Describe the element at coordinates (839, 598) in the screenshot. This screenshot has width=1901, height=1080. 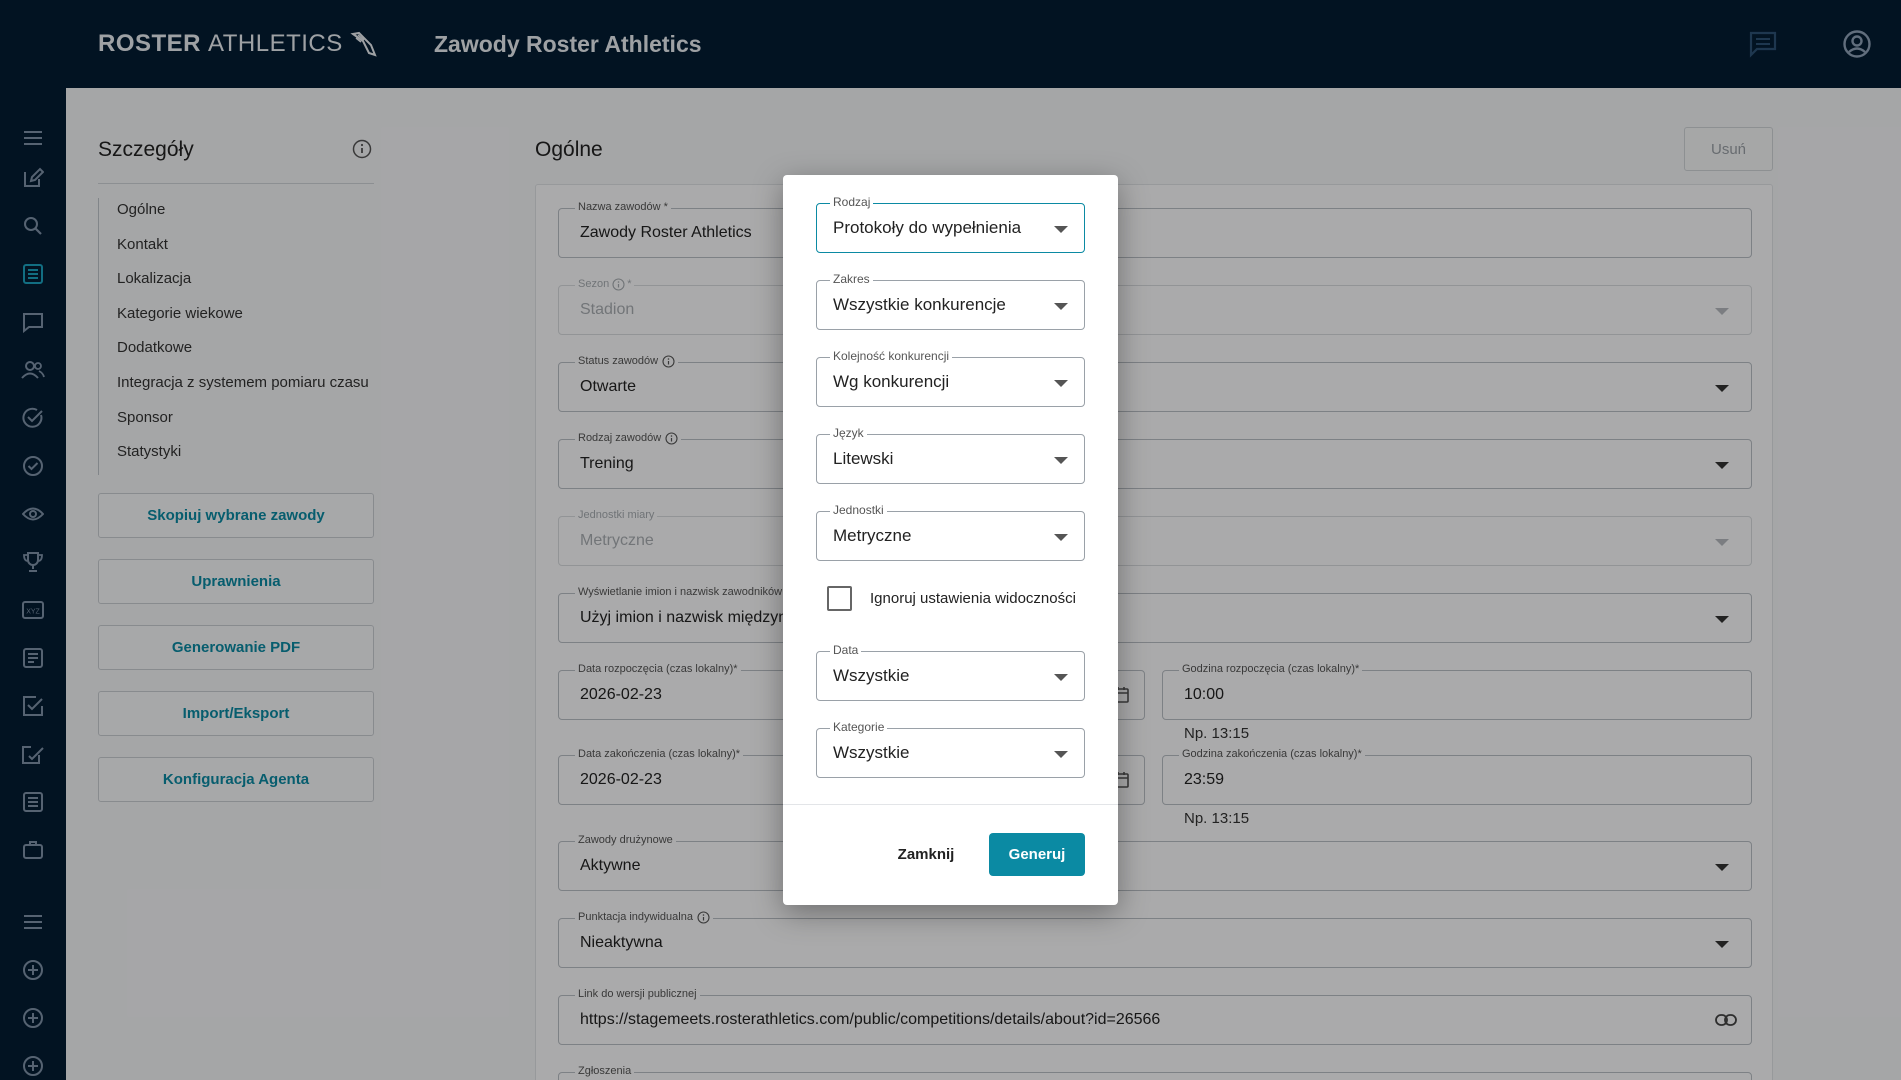
I see `ignore-visibility-checkbox` at that location.